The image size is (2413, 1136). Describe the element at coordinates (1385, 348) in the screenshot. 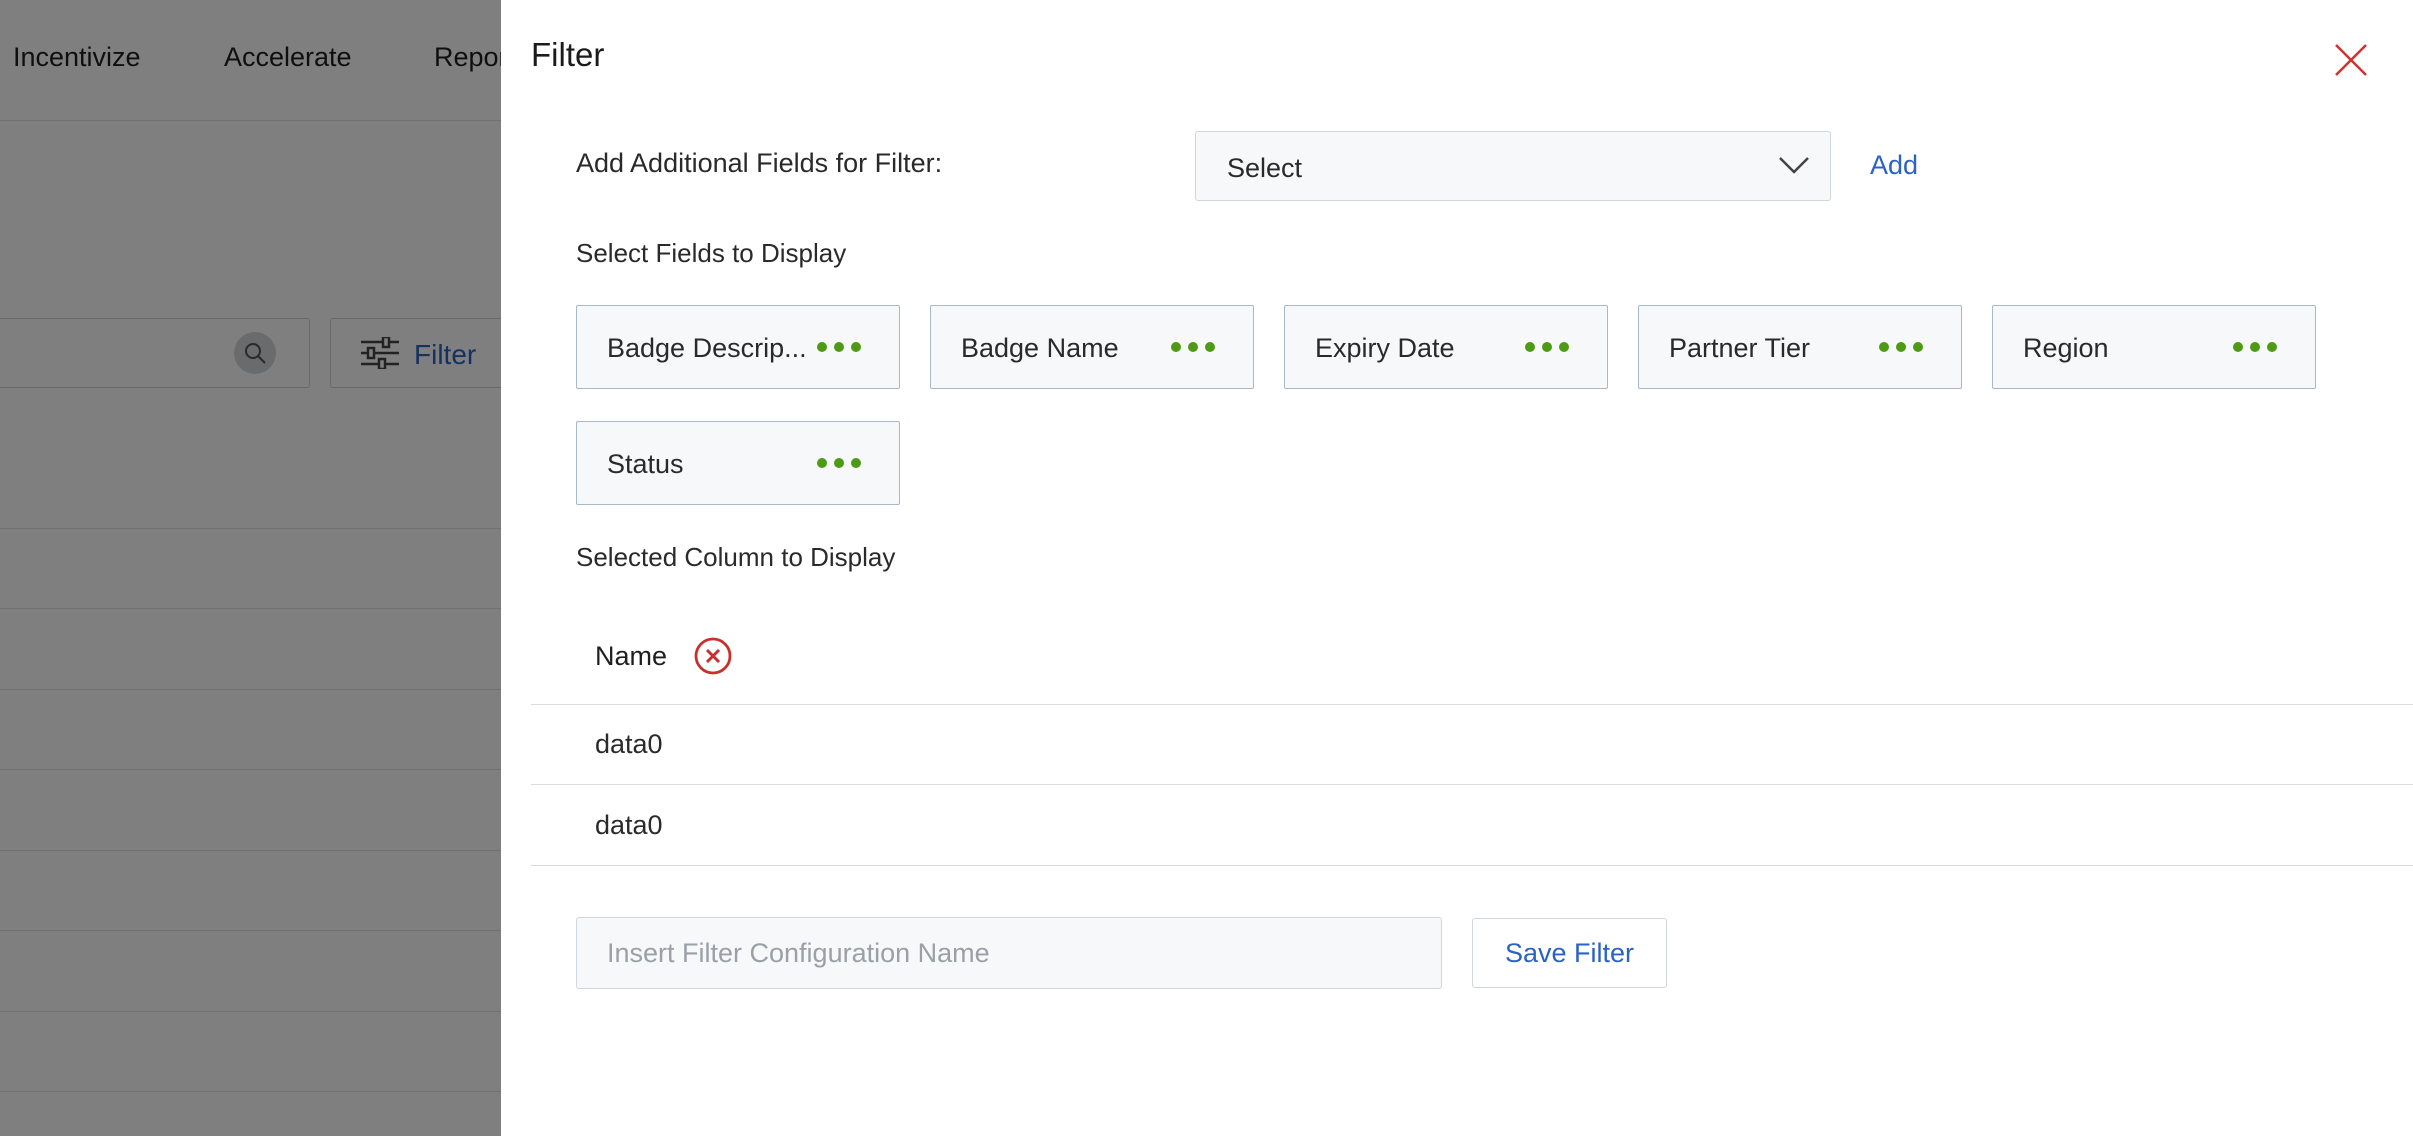

I see `chip-label: Expiry Date` at that location.